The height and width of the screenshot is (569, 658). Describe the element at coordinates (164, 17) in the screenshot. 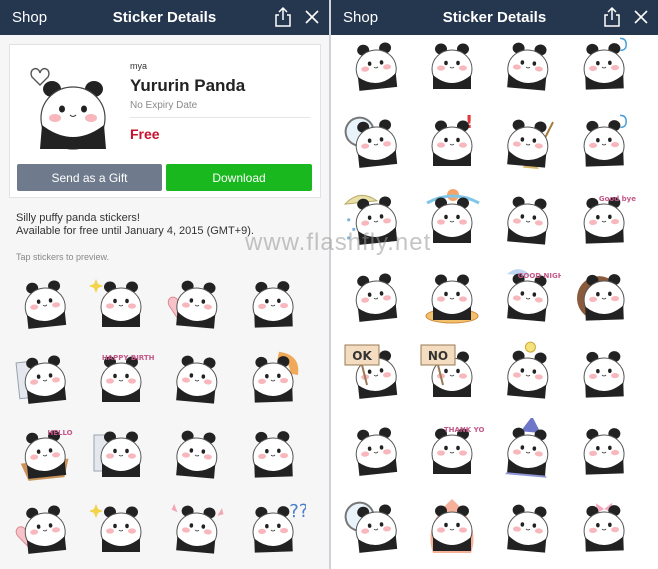

I see `nav-bar: Shop Sticker Details` at that location.